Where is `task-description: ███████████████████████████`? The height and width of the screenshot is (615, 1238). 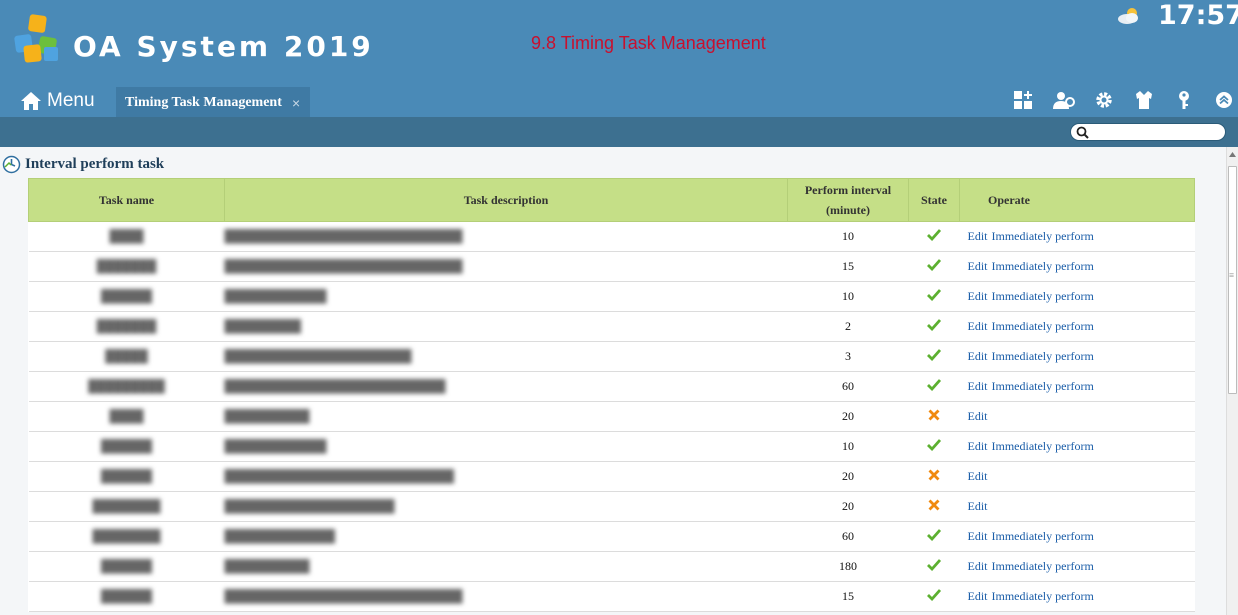
task-description: ███████████████████████████ is located at coordinates (339, 476).